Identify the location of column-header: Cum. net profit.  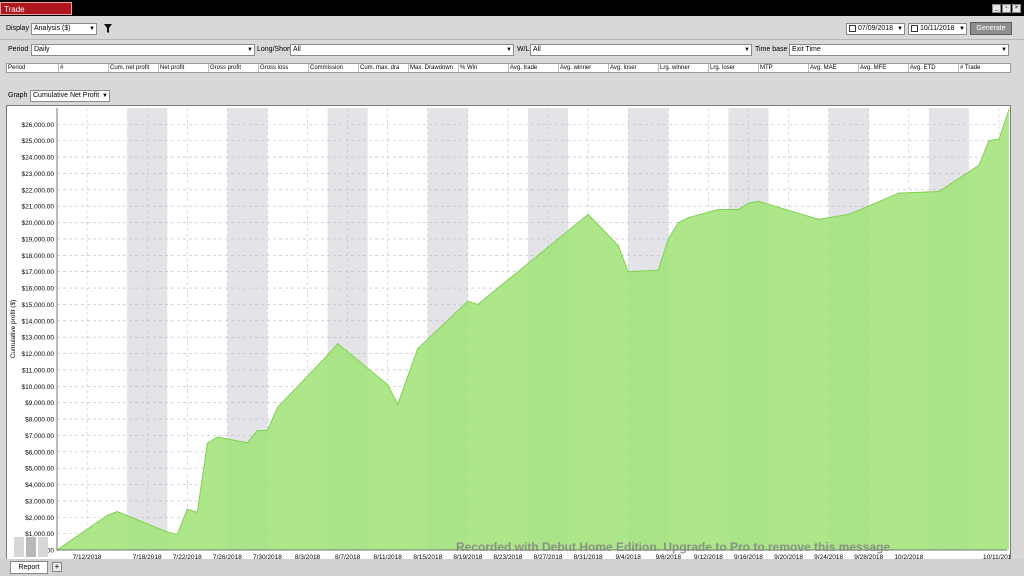
(134, 68).